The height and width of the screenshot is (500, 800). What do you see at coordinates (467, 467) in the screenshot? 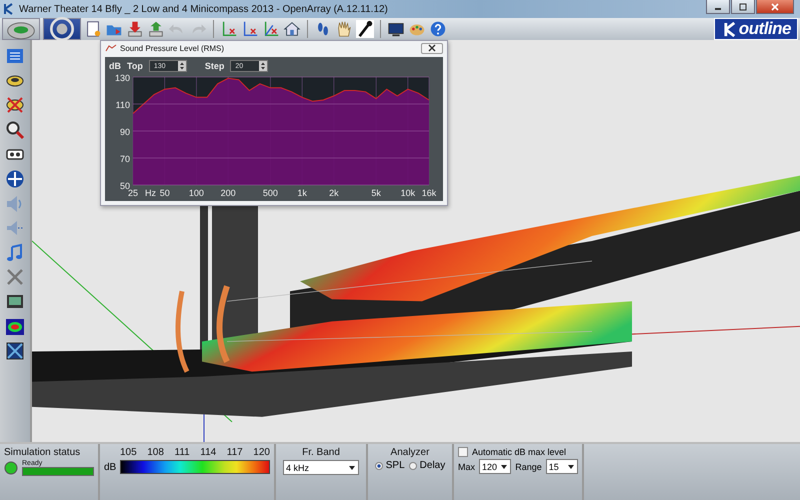
I see `max-label: Max` at bounding box center [467, 467].